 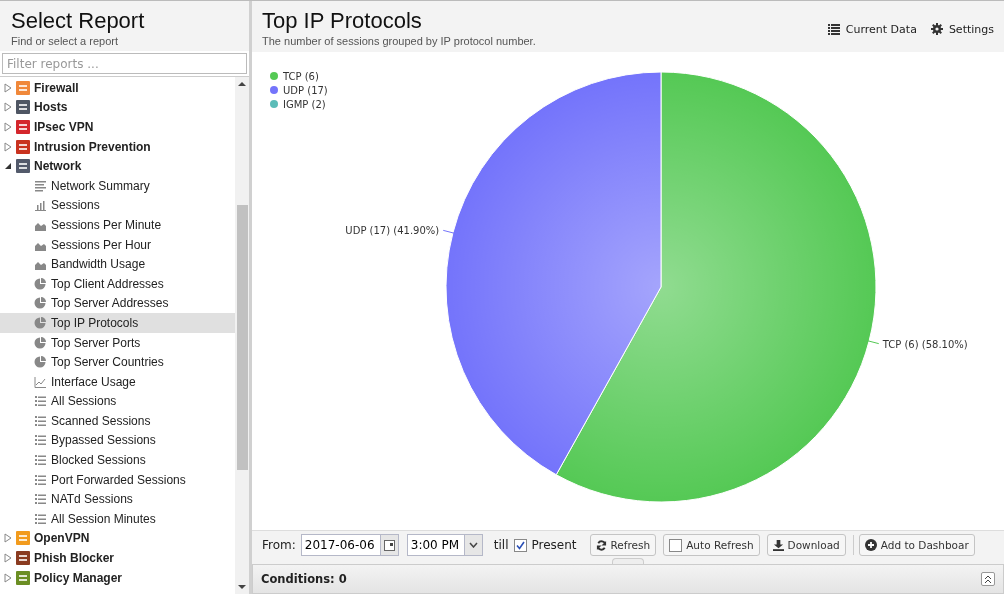 I want to click on legend-label: UDP (17), so click(x=305, y=91).